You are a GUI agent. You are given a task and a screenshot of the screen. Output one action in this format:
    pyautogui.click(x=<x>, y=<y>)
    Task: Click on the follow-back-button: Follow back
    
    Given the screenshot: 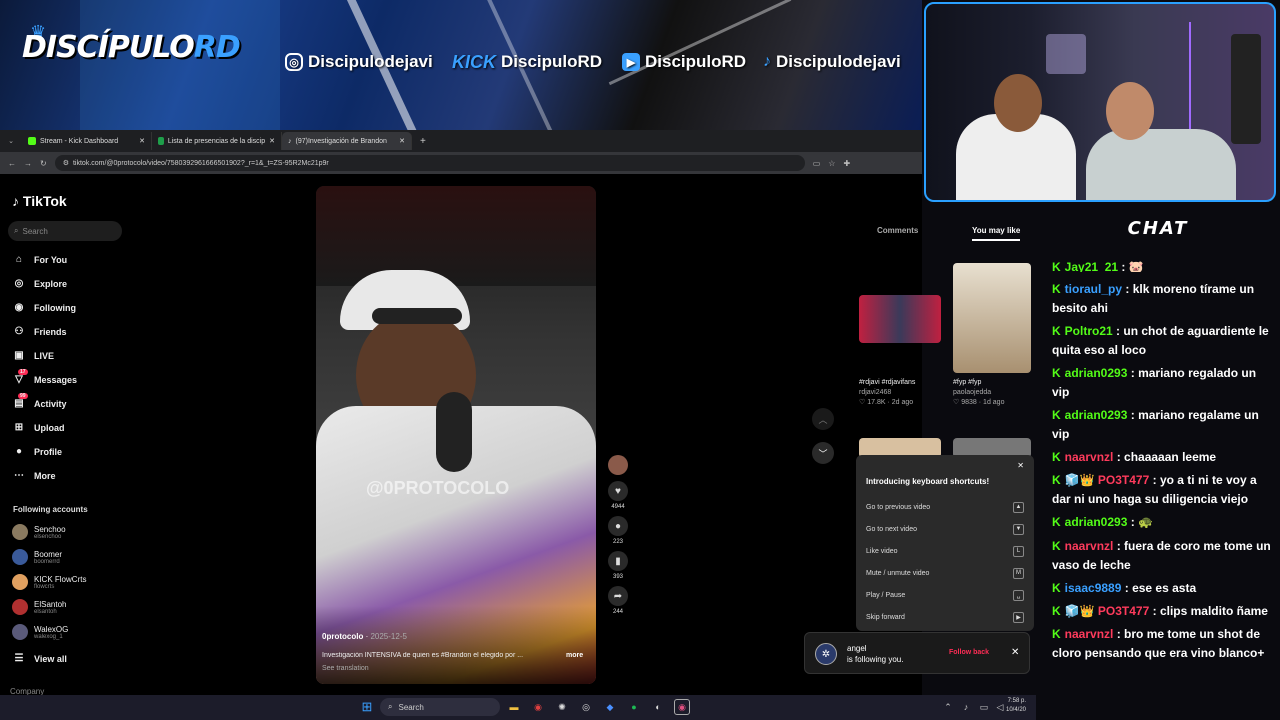 What is the action you would take?
    pyautogui.click(x=969, y=652)
    